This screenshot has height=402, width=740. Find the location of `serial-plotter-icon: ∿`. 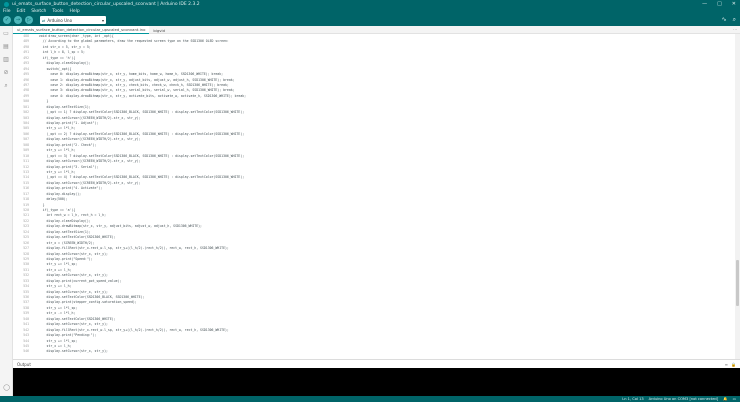

serial-plotter-icon: ∿ is located at coordinates (724, 20).